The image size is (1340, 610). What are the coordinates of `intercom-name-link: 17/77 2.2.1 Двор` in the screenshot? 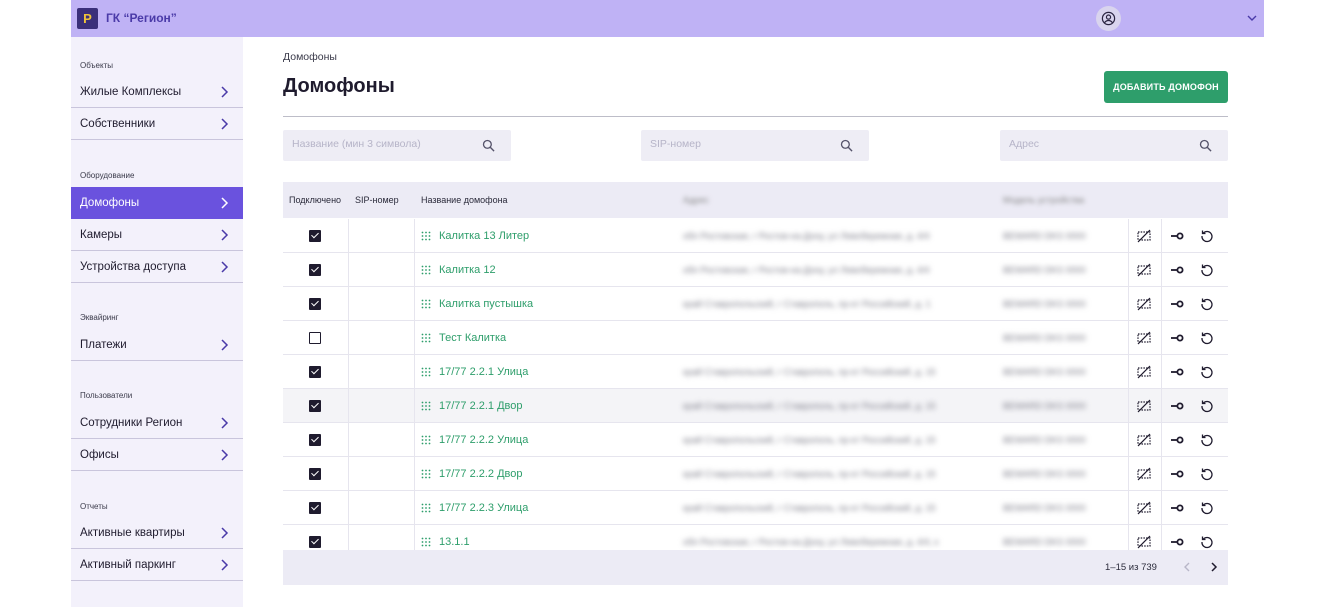 It's located at (481, 406).